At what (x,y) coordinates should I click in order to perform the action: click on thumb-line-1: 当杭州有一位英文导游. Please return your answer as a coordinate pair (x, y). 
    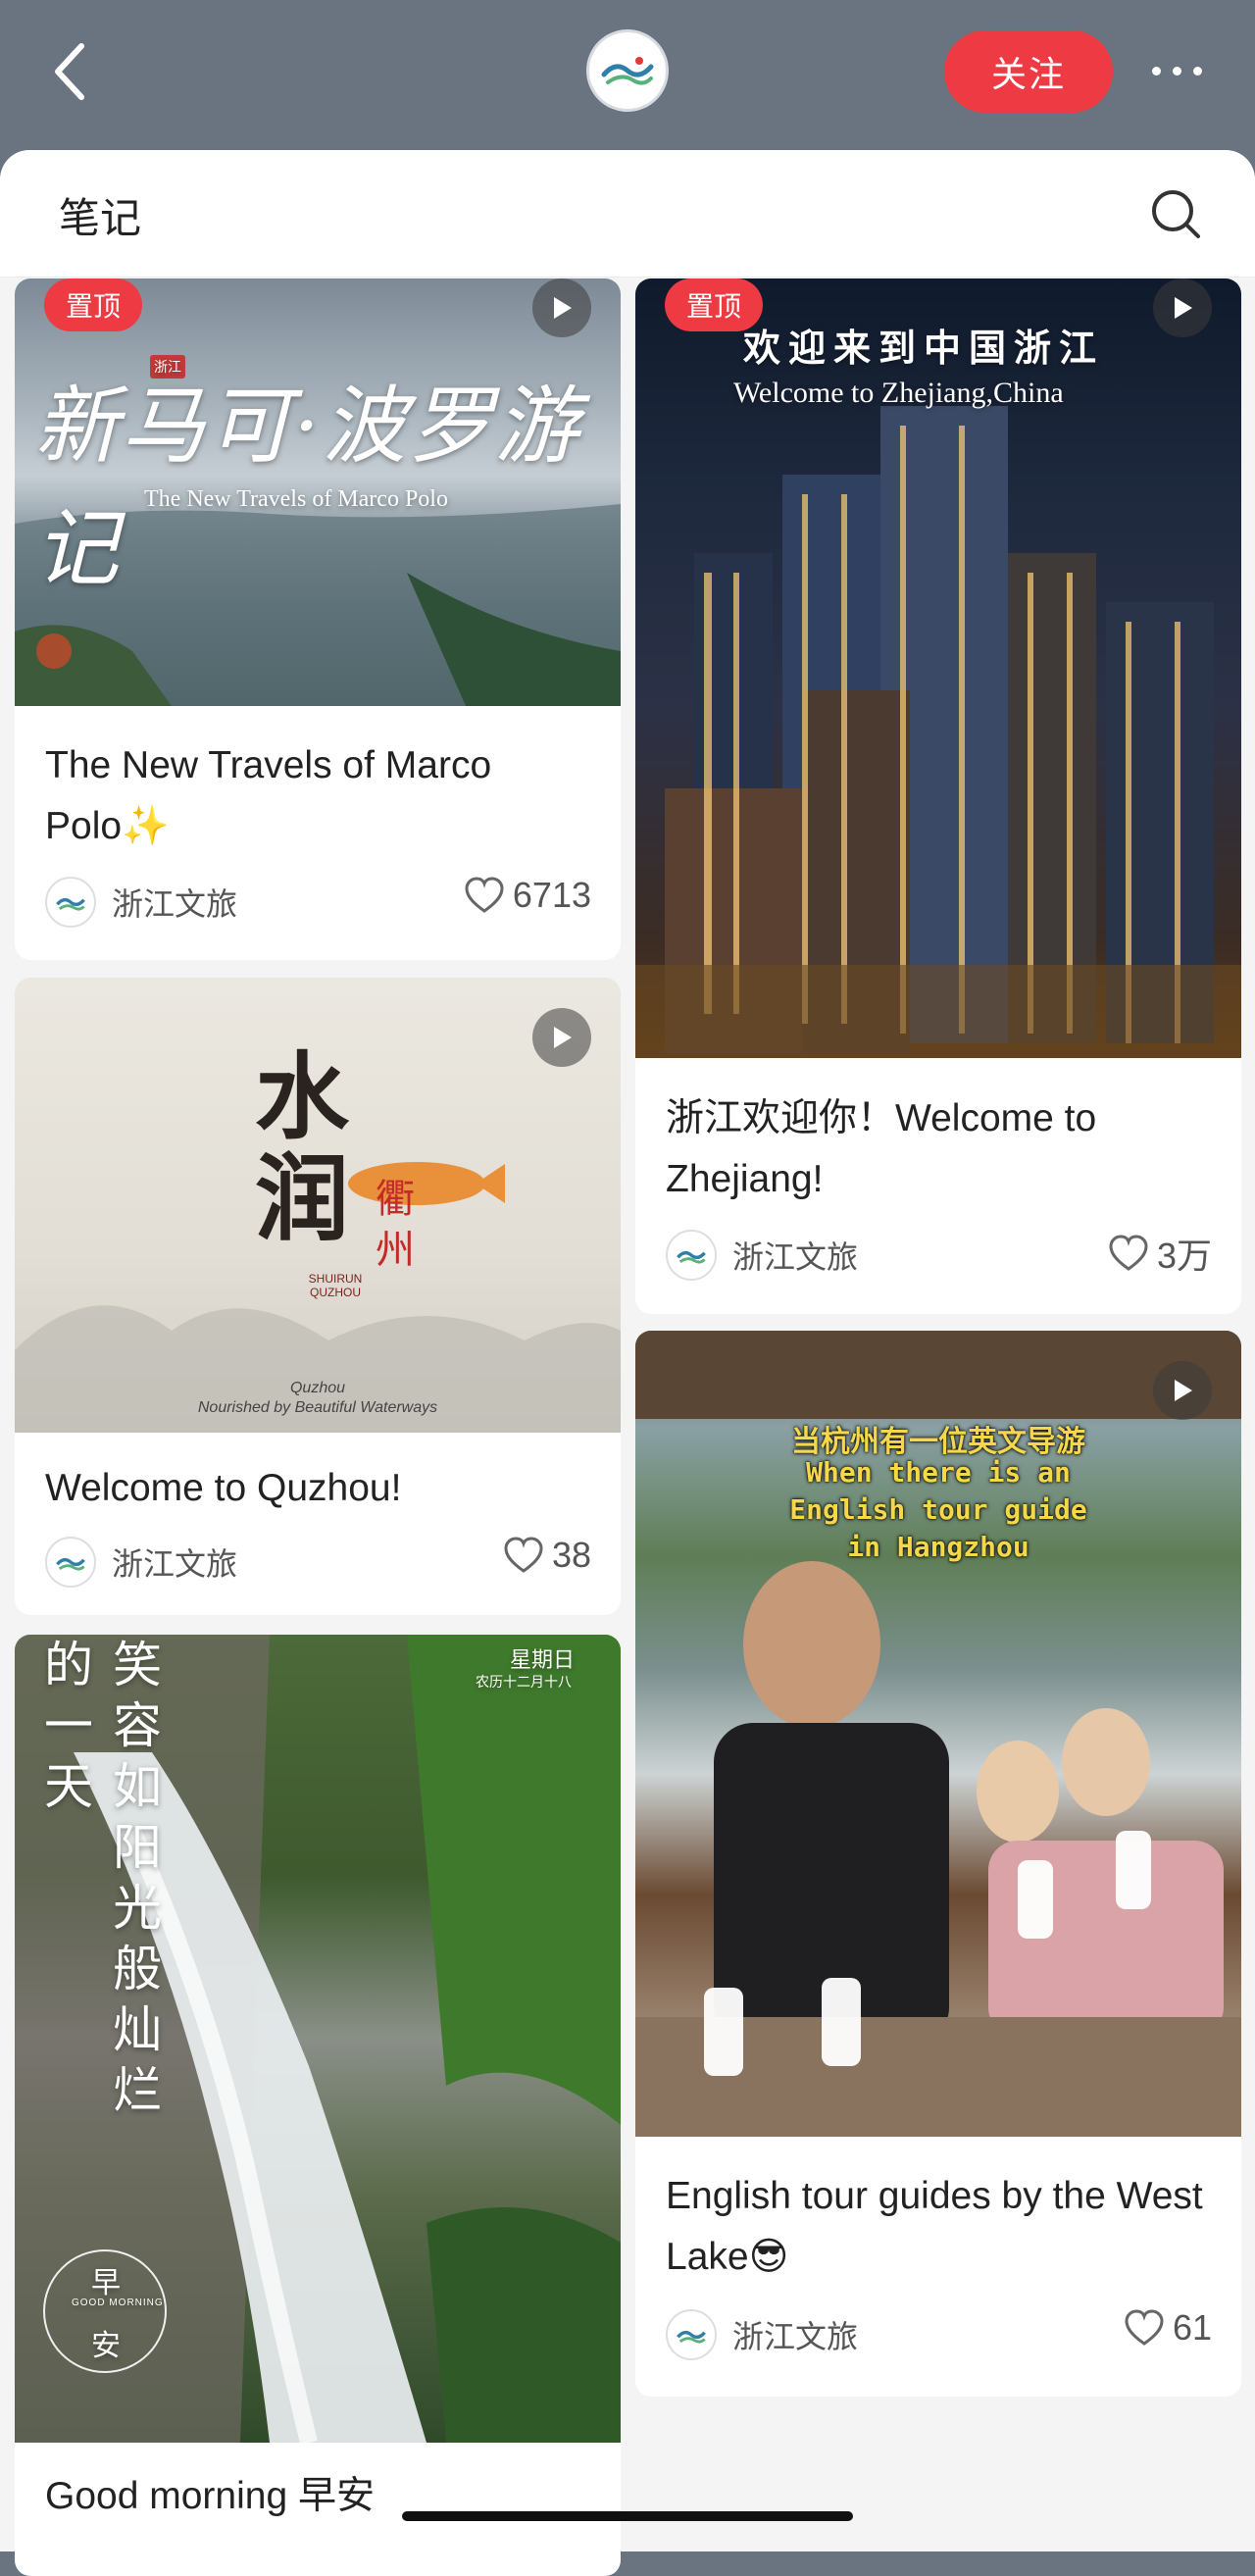
    Looking at the image, I should click on (938, 1442).